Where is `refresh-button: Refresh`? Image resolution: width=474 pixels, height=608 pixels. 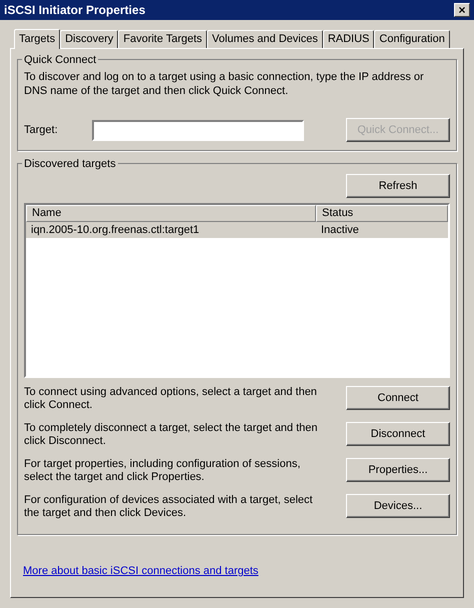
refresh-button: Refresh is located at coordinates (398, 186).